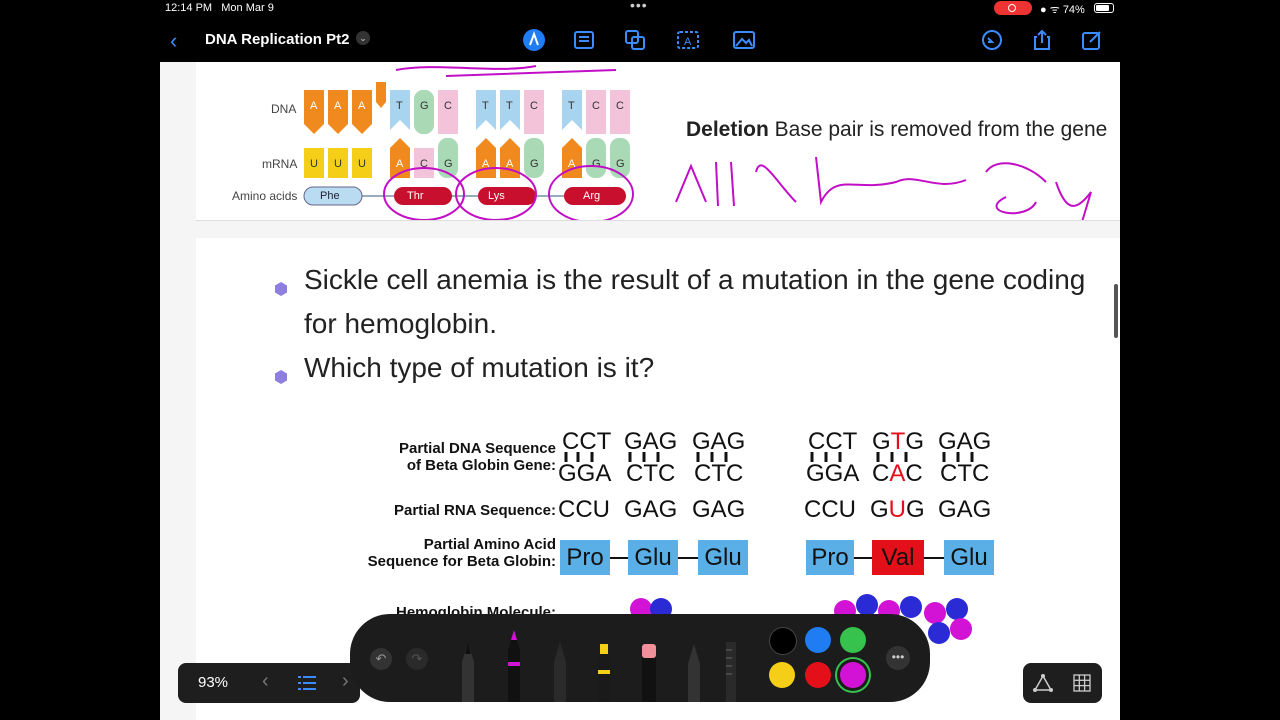 The image size is (1280, 720). I want to click on lasso-icon, so click(694, 672).